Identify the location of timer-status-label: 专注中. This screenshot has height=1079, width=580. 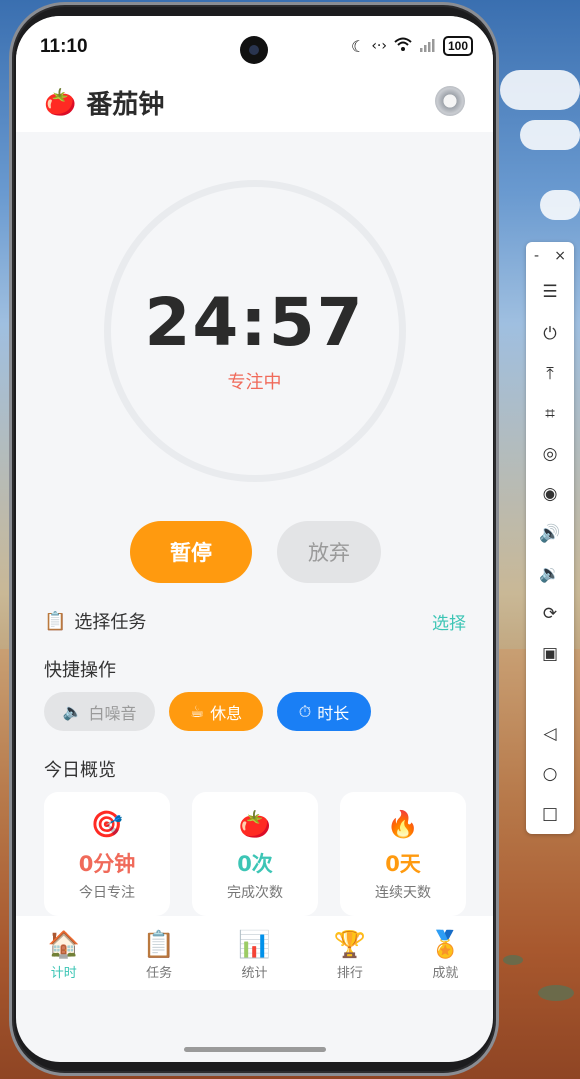
(254, 382).